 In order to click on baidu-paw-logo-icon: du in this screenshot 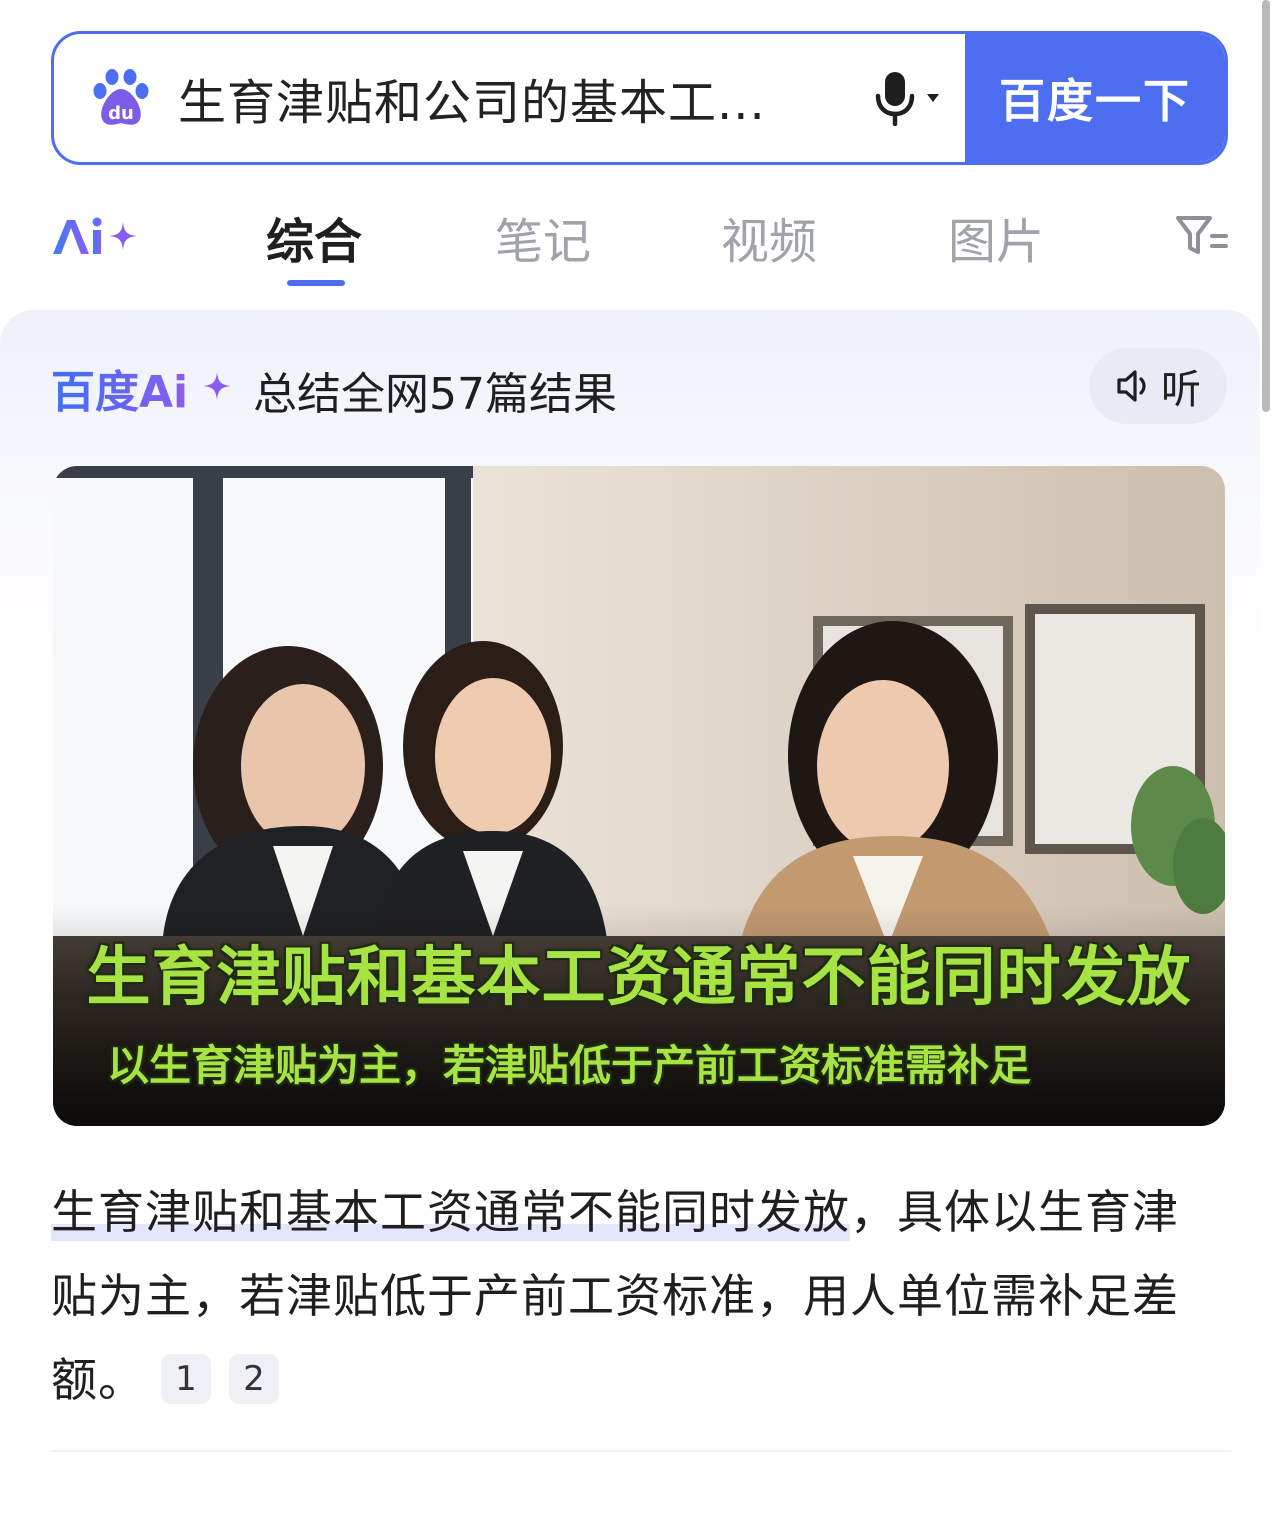, I will do `click(121, 97)`.